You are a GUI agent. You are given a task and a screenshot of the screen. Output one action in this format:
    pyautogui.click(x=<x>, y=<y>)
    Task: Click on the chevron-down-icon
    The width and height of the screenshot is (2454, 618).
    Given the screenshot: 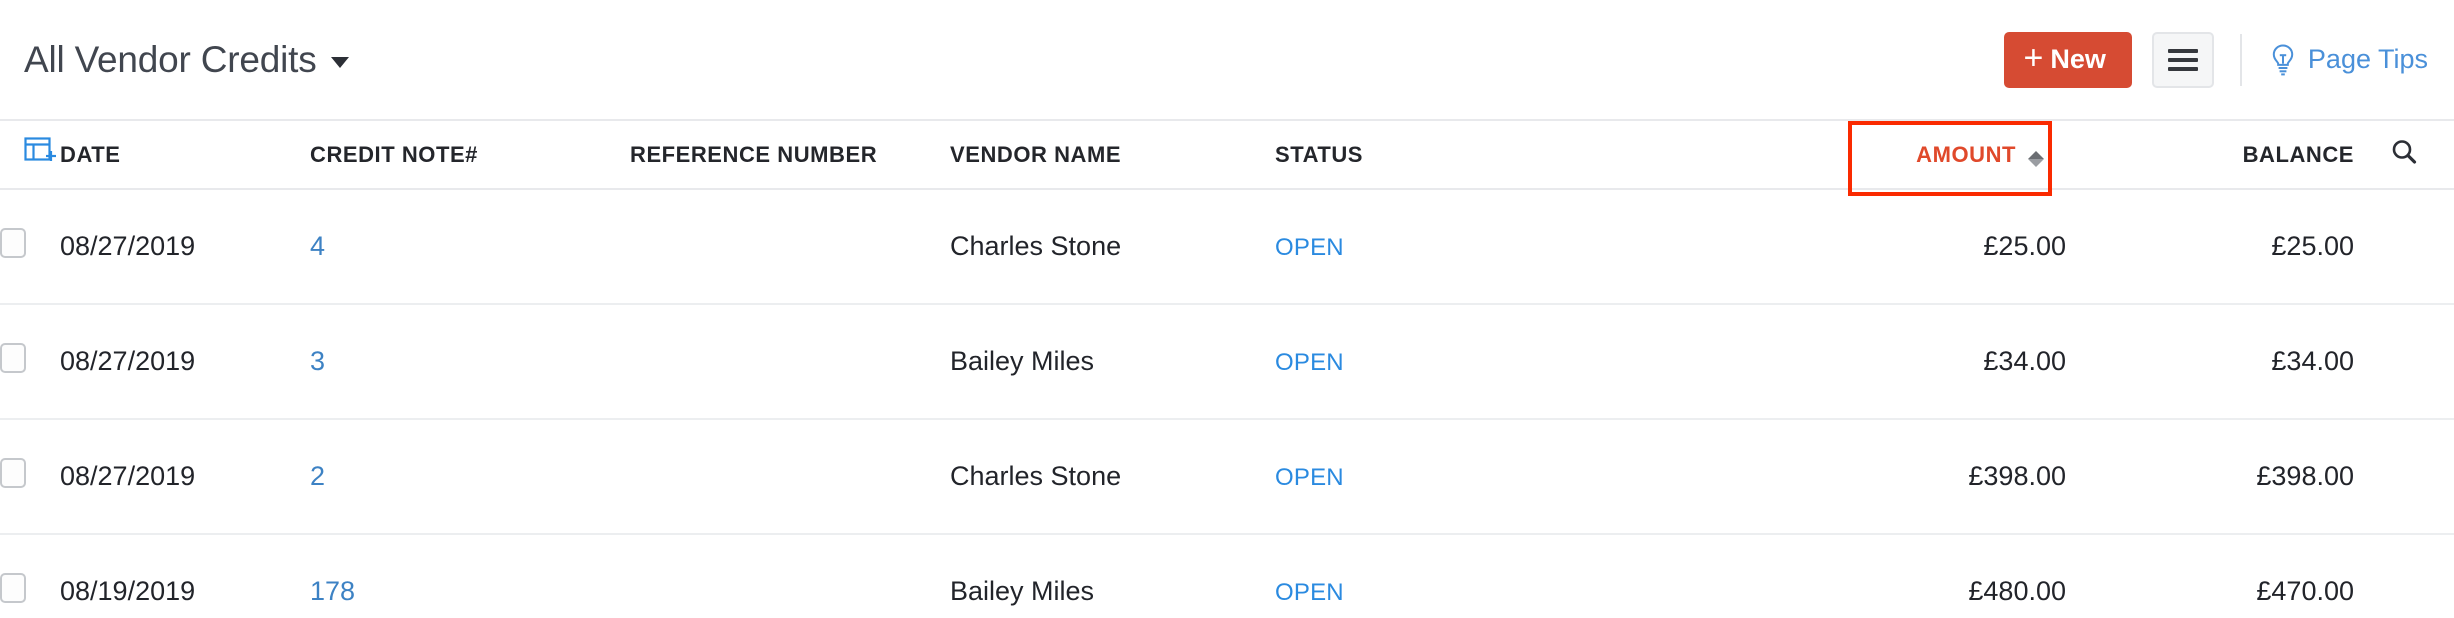 What is the action you would take?
    pyautogui.click(x=339, y=62)
    